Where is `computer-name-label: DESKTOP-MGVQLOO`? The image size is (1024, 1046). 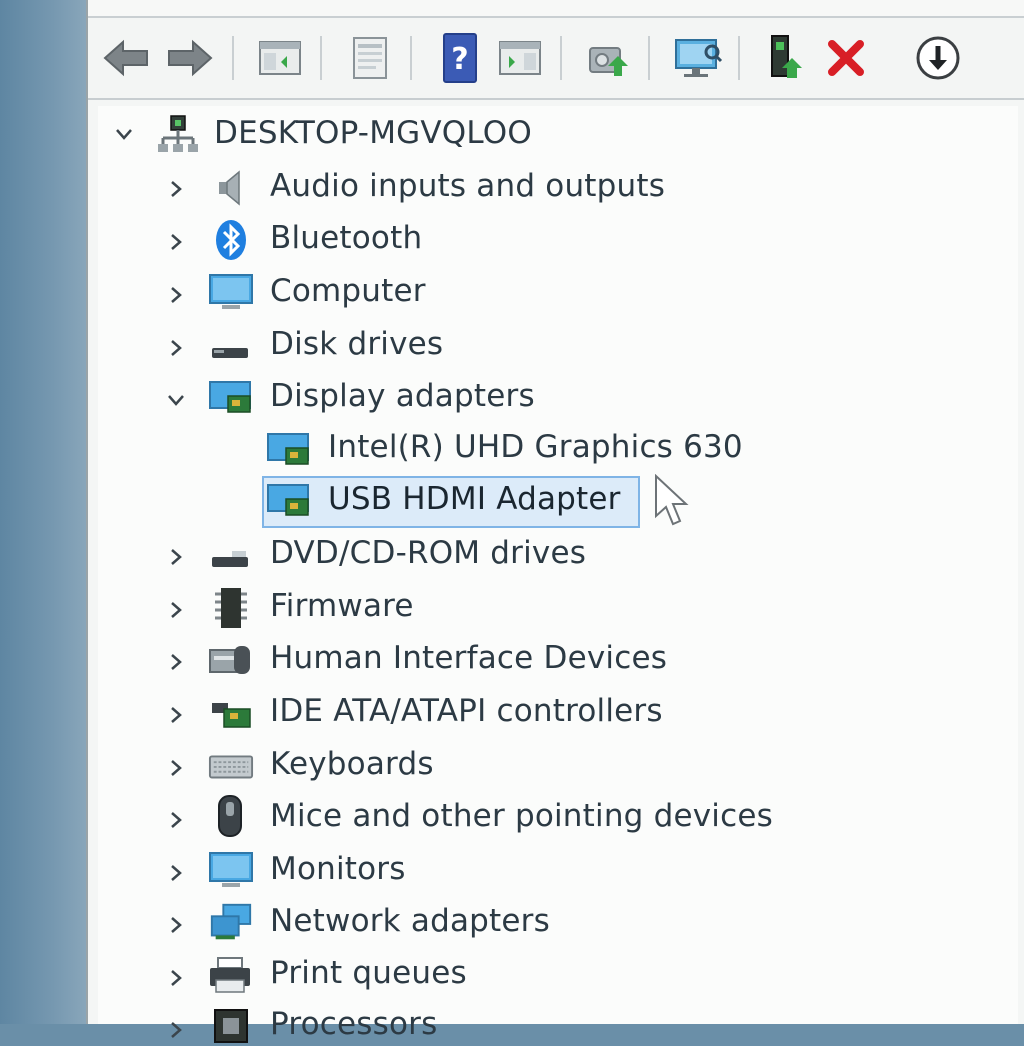
computer-name-label: DESKTOP-MGVQLOO is located at coordinates (373, 133).